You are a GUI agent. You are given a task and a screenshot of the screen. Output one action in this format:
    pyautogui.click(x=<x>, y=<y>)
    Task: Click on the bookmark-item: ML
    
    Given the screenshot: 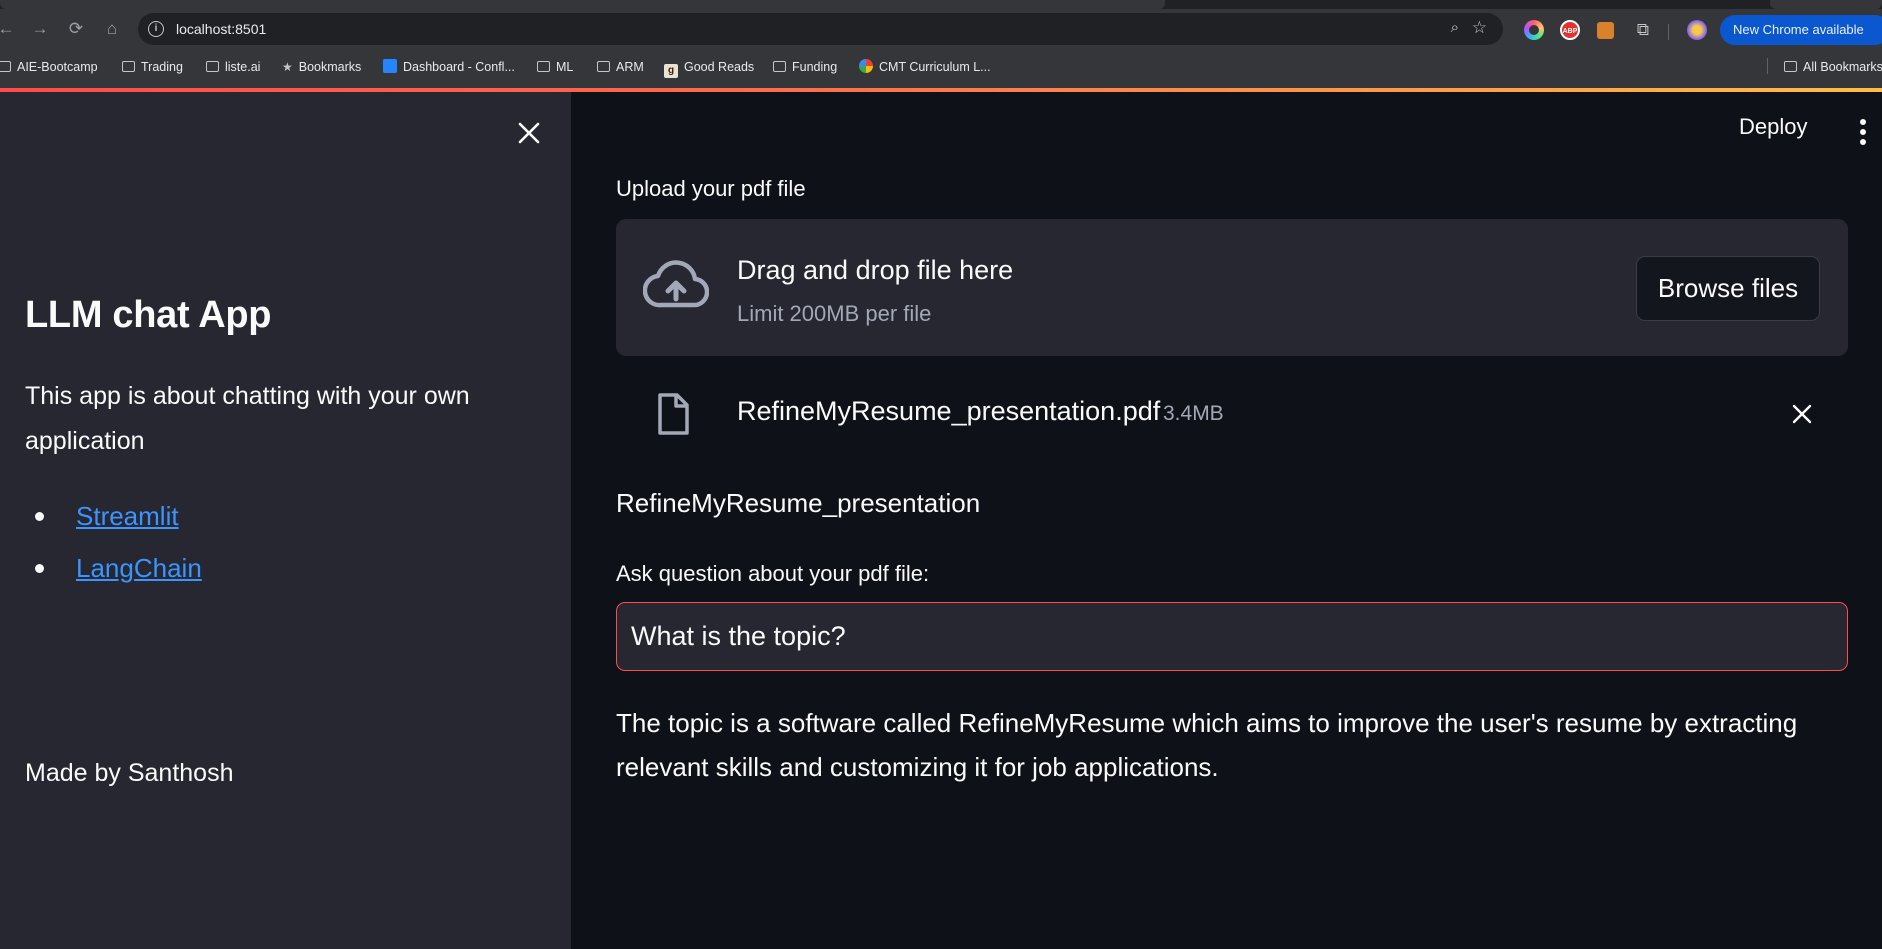 What is the action you would take?
    pyautogui.click(x=555, y=67)
    